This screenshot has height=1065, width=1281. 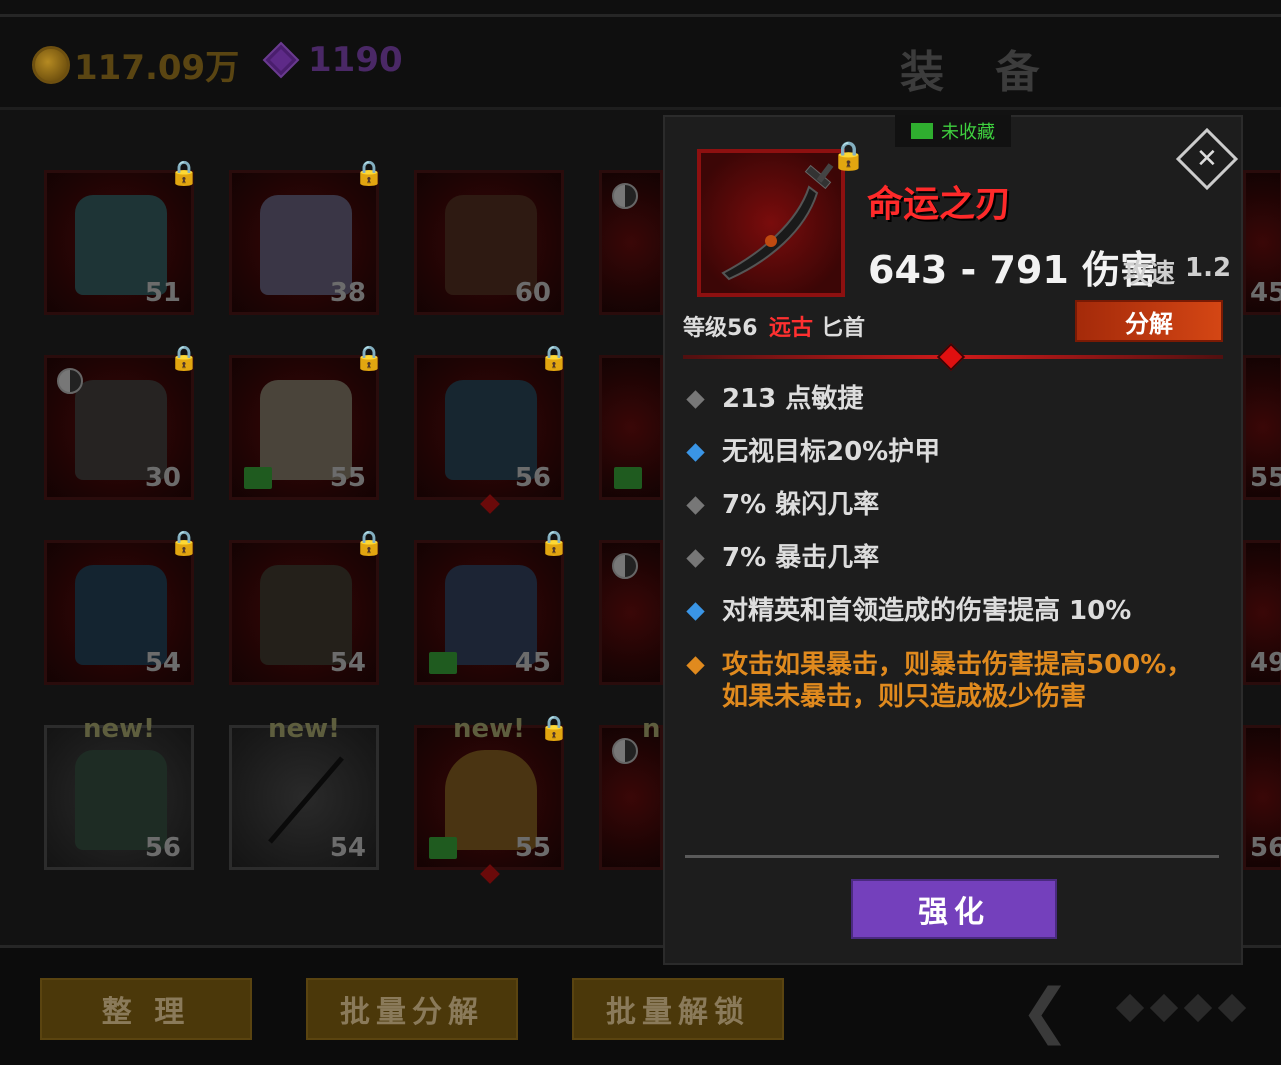 I want to click on stat-line: 攻击如果暴击，则暴击伤害提高500%，如果未暴击，则只造成极少伤害, so click(x=947, y=681).